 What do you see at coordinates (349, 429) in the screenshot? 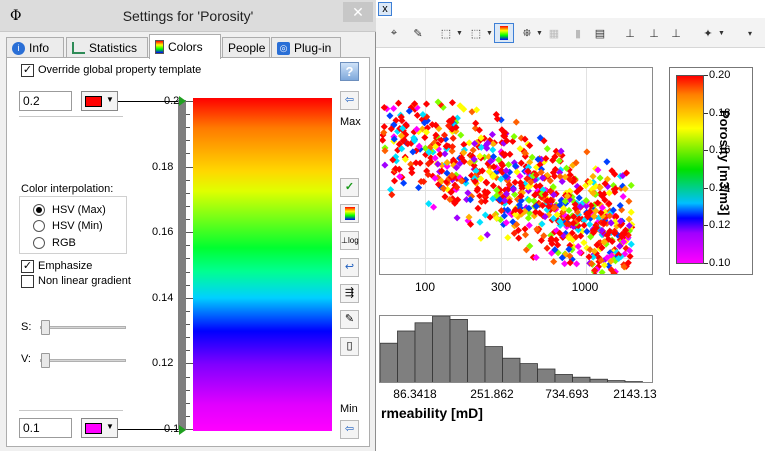
I see `set-min-arrow-icon: ⇦` at bounding box center [349, 429].